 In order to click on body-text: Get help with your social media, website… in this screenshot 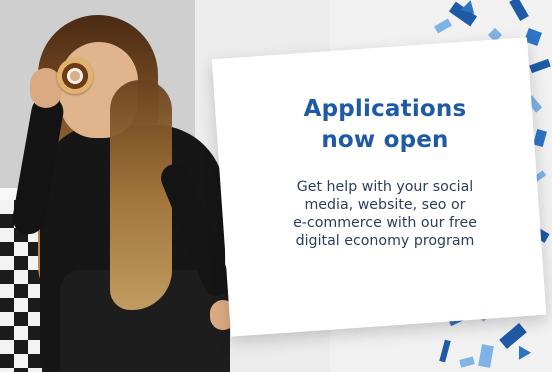, I will do `click(385, 214)`.